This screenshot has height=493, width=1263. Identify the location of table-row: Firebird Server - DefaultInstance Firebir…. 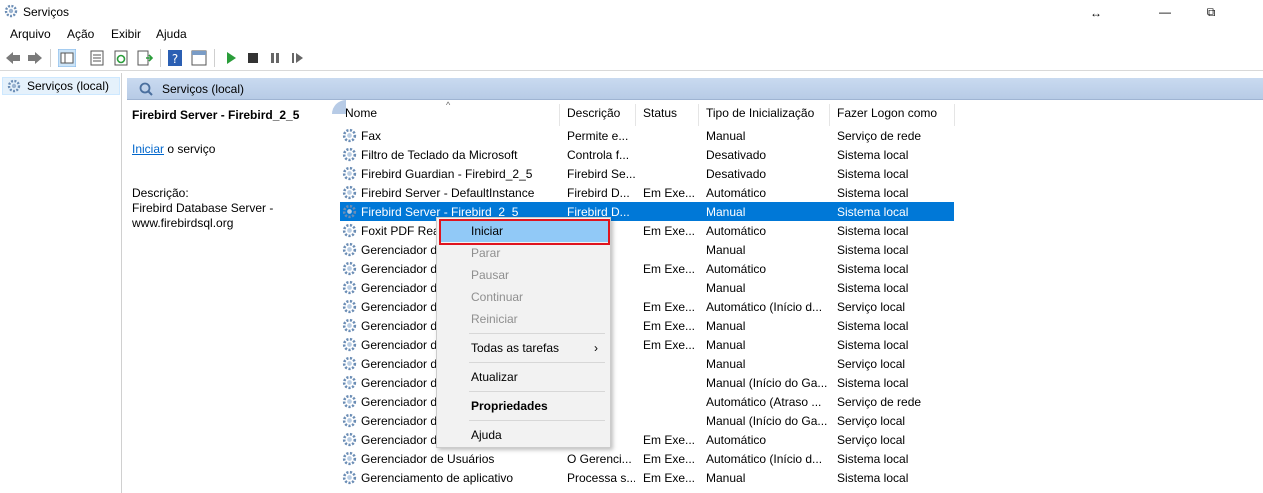
(647, 192).